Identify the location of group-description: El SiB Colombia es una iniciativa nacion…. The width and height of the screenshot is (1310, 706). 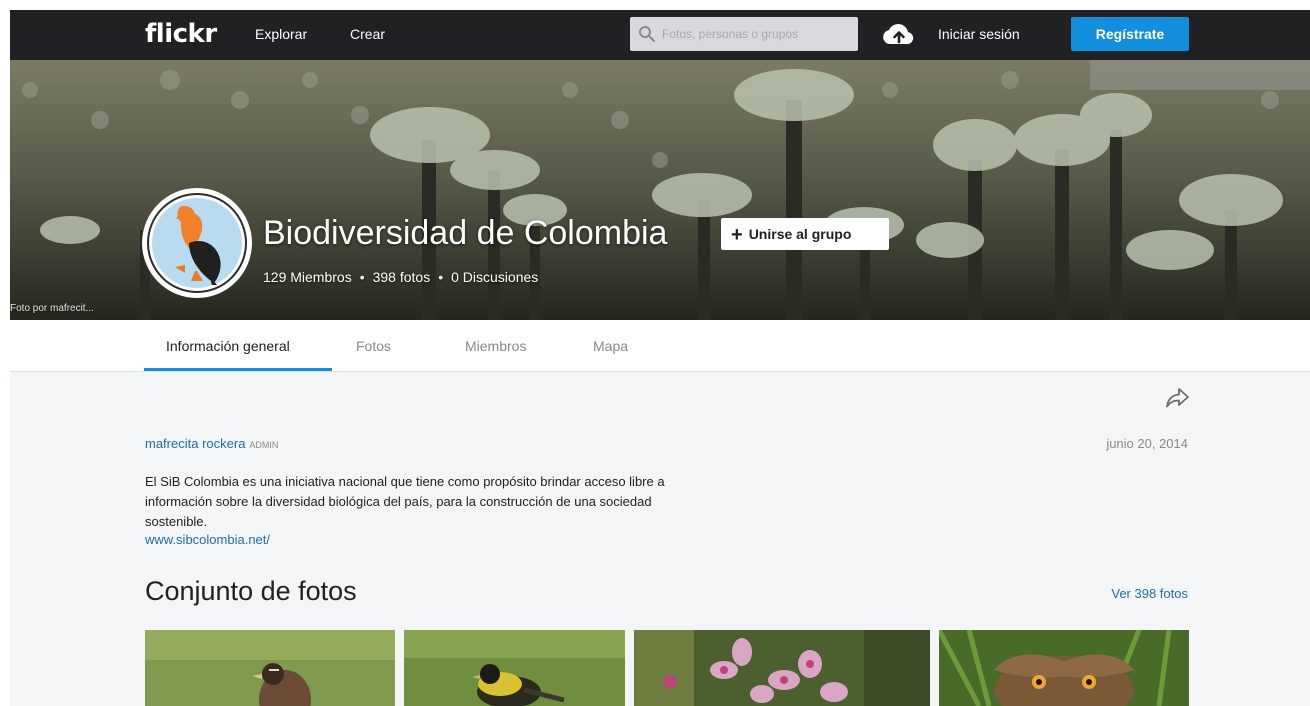
(405, 501).